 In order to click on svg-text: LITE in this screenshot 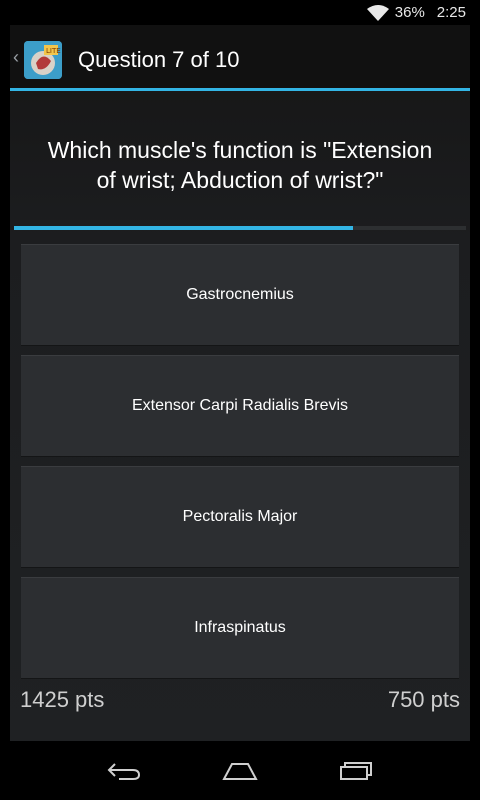, I will do `click(53, 51)`.